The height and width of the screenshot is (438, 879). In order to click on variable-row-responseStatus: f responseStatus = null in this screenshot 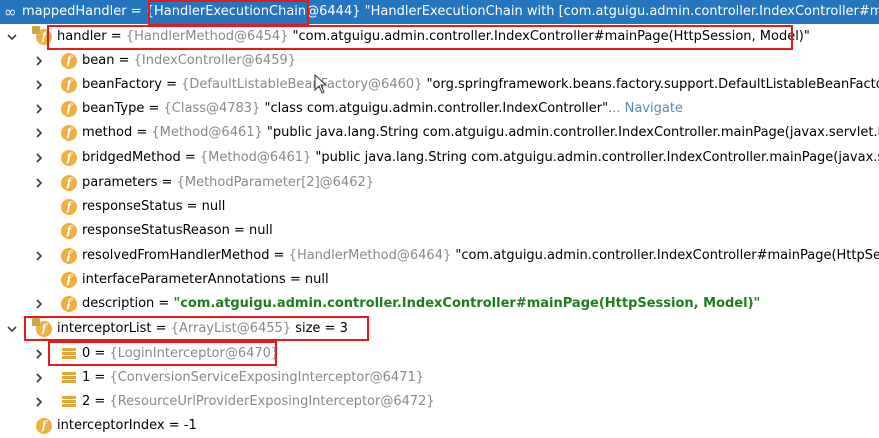, I will do `click(439, 207)`.